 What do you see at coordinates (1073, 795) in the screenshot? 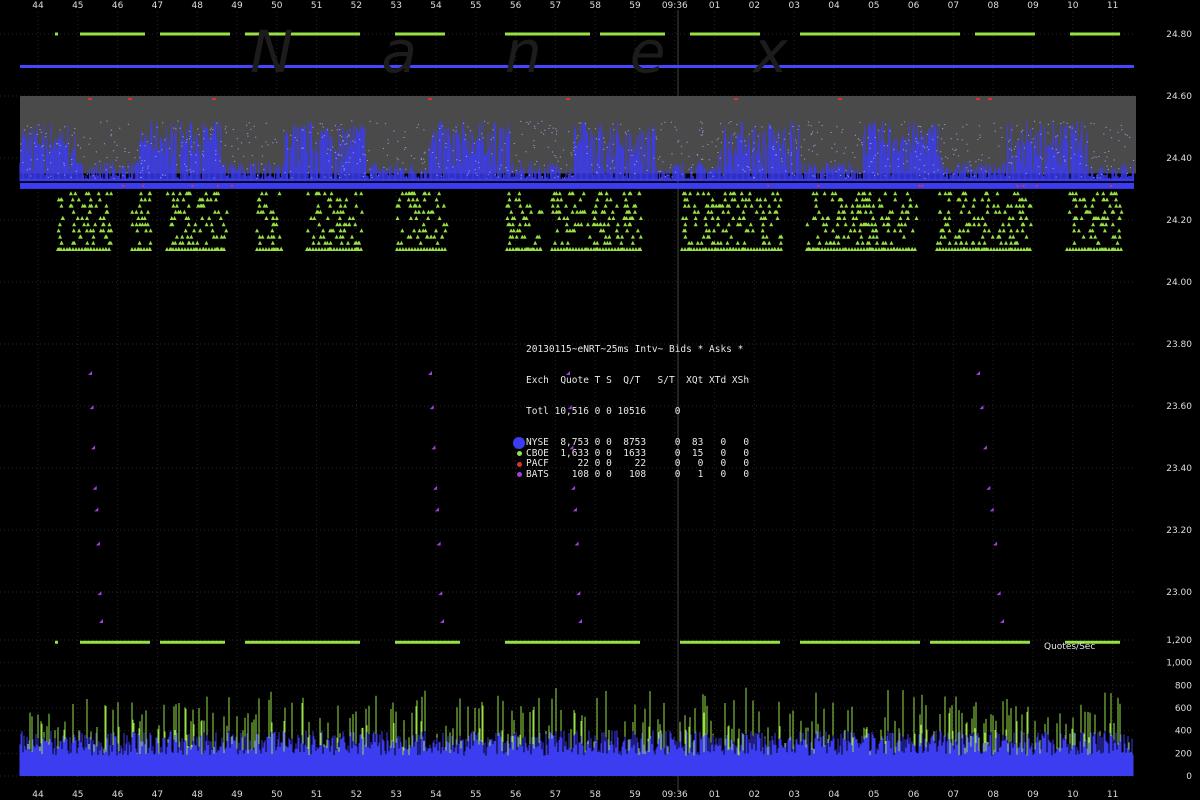
I see `x-tick-bottom-26: 10` at bounding box center [1073, 795].